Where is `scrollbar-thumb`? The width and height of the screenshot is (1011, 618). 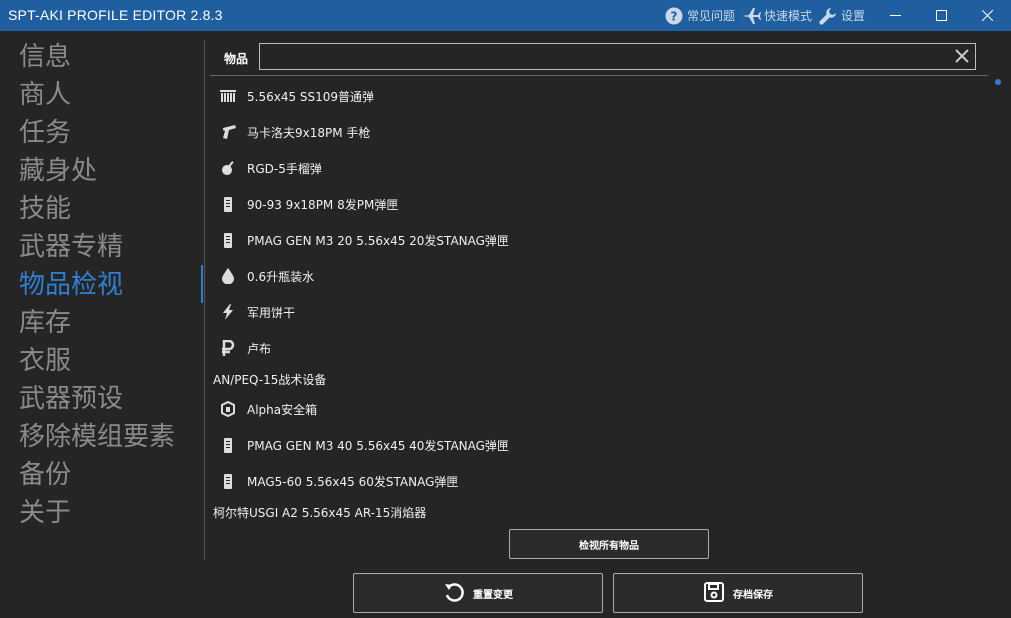
scrollbar-thumb is located at coordinates (998, 82).